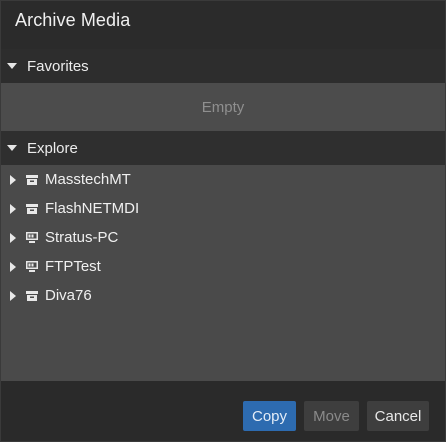  What do you see at coordinates (223, 66) in the screenshot?
I see `favorites-section-header: Favorites` at bounding box center [223, 66].